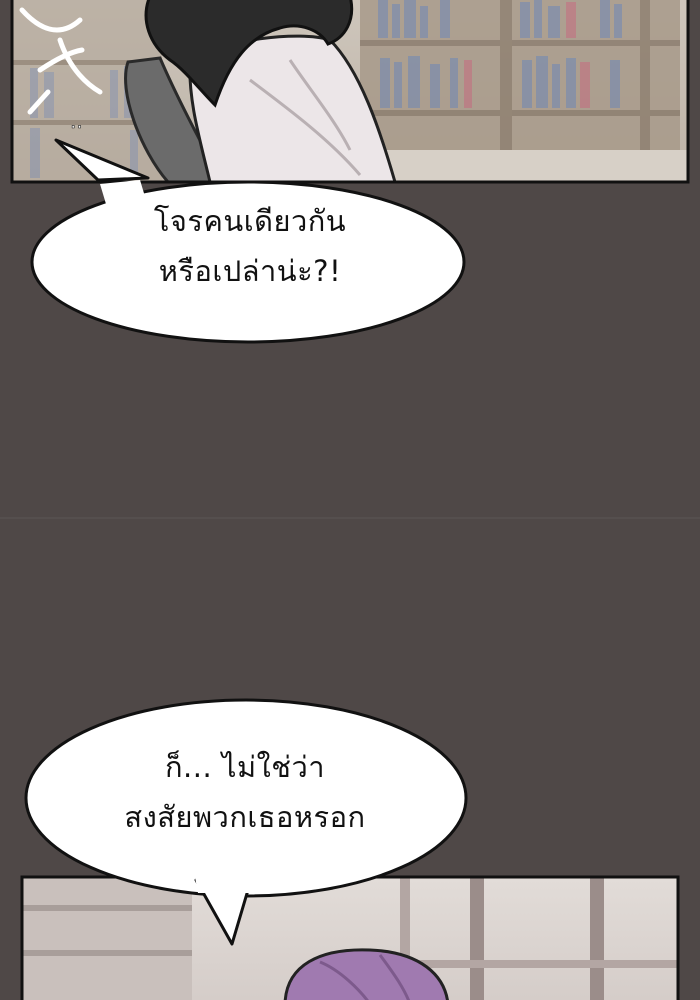 This screenshot has height=1000, width=700. What do you see at coordinates (534, 166) in the screenshot?
I see `table` at bounding box center [534, 166].